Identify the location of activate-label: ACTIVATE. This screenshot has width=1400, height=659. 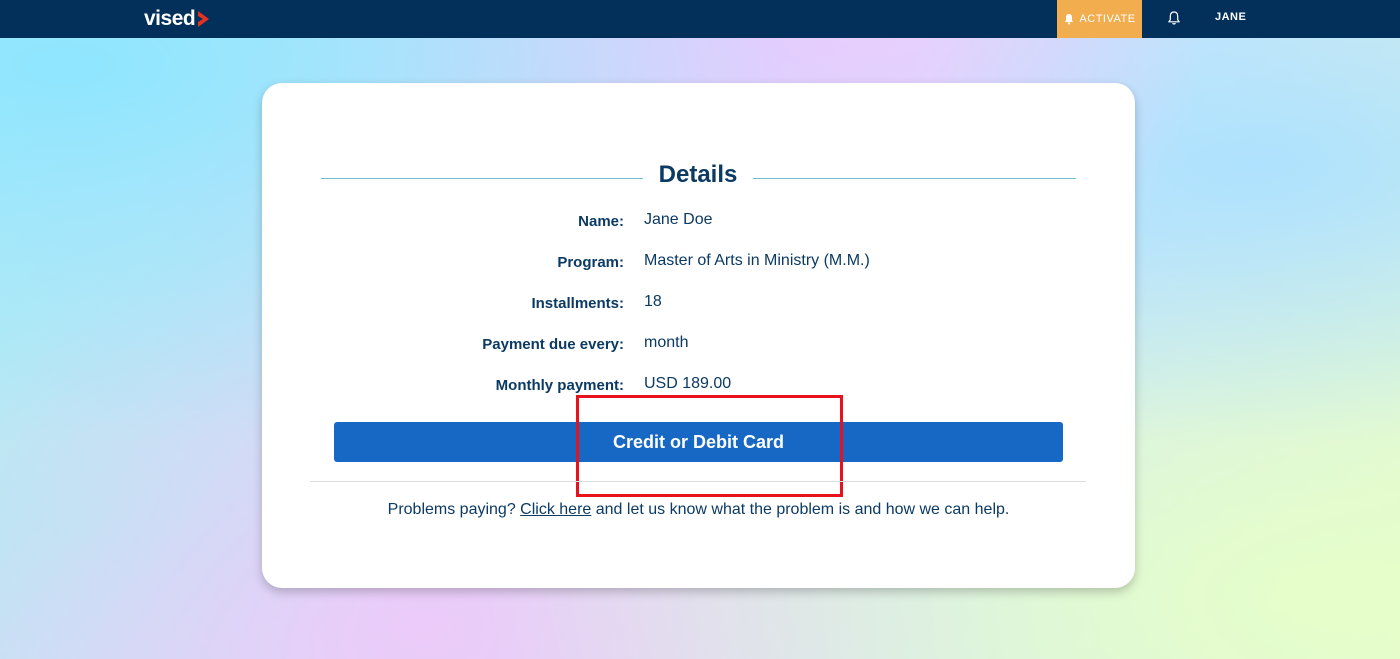
(1107, 19).